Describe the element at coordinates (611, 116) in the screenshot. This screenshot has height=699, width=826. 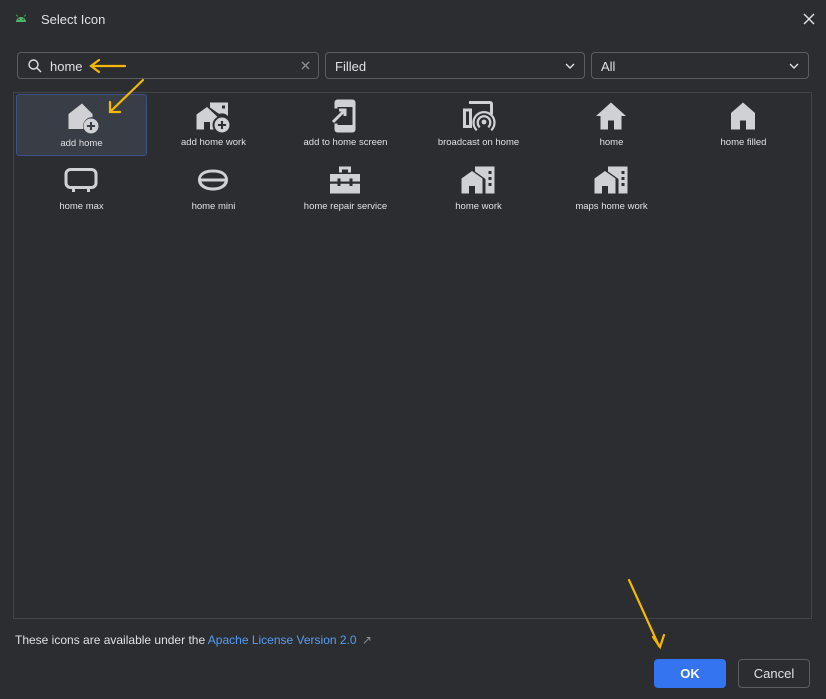
I see `home-icon` at that location.